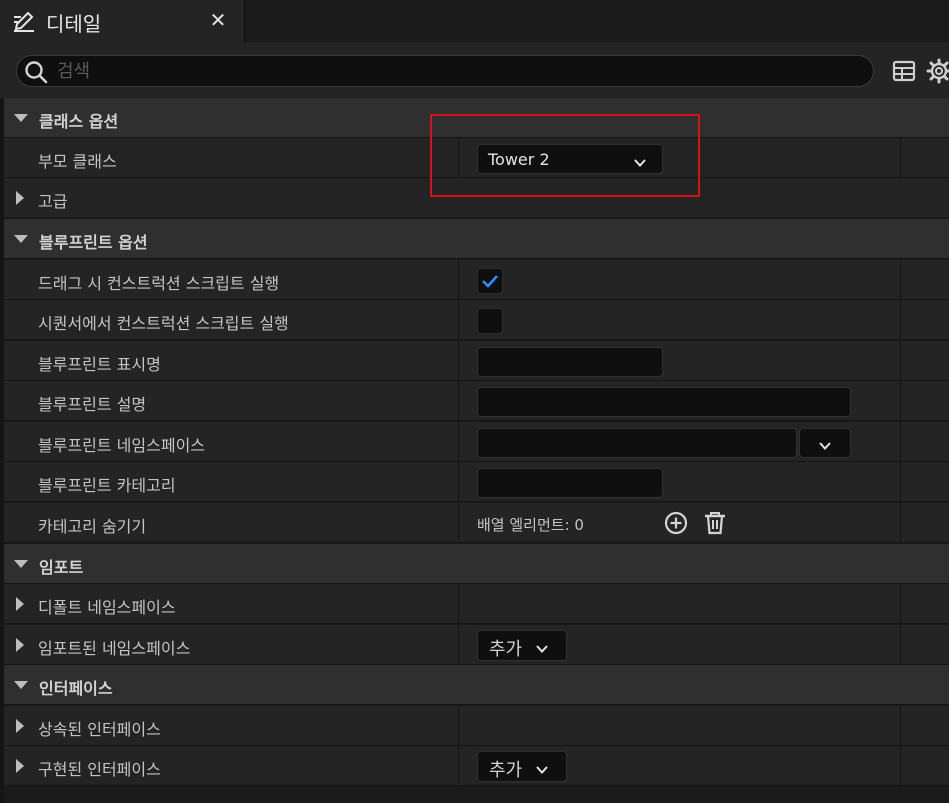  I want to click on trash-icon, so click(715, 523).